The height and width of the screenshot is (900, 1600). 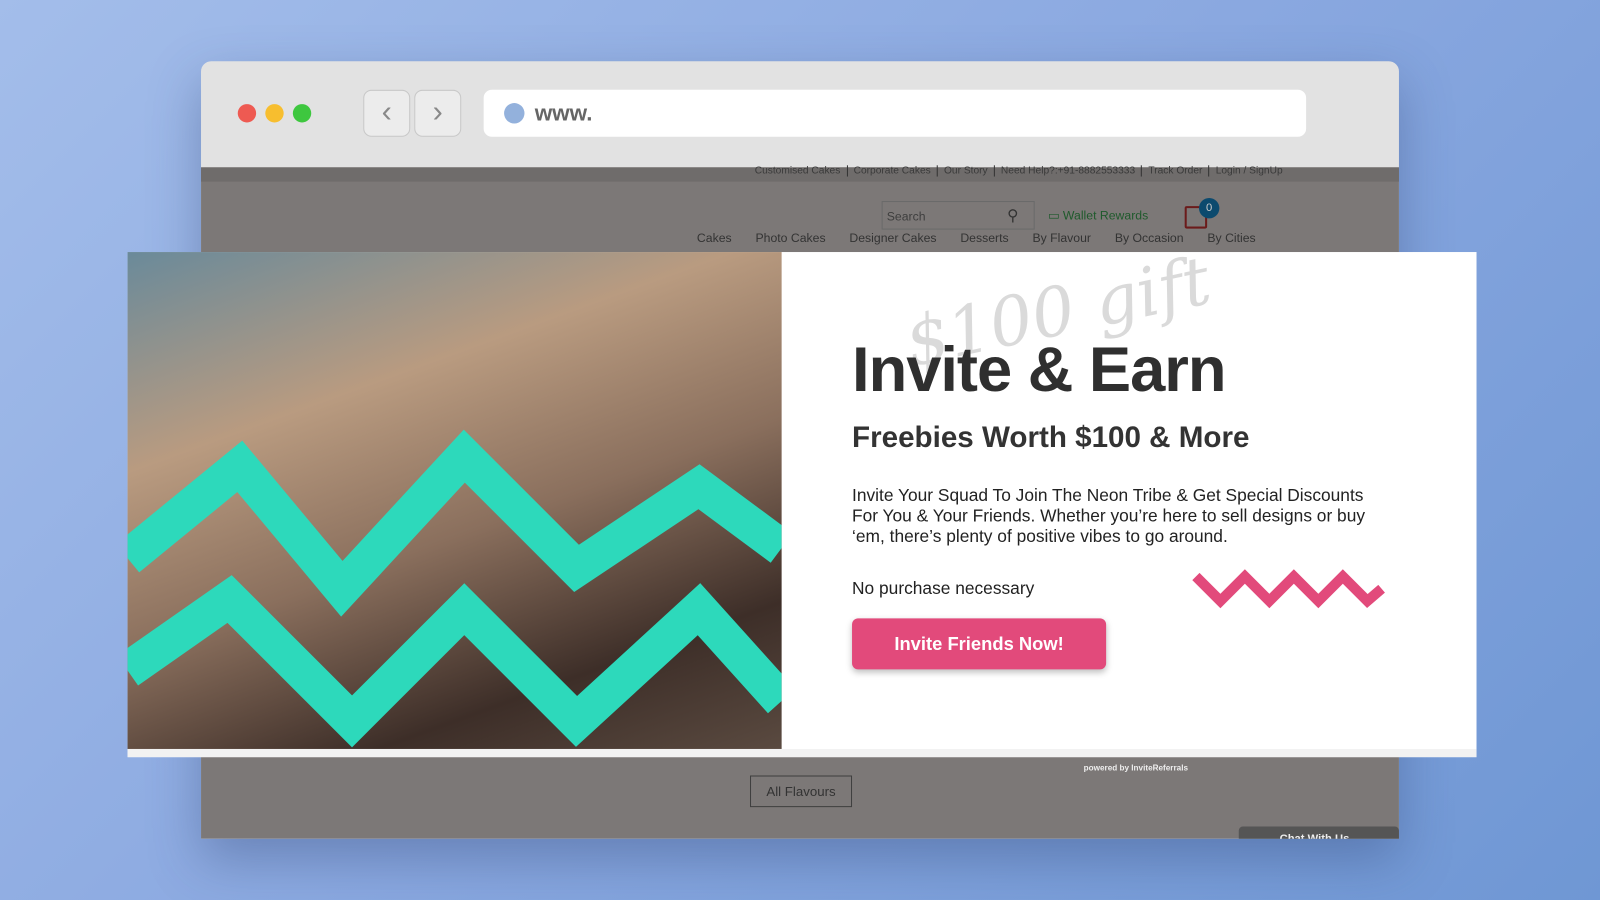 I want to click on link-corporate-cakes: Corporate Cakes, so click(x=891, y=171).